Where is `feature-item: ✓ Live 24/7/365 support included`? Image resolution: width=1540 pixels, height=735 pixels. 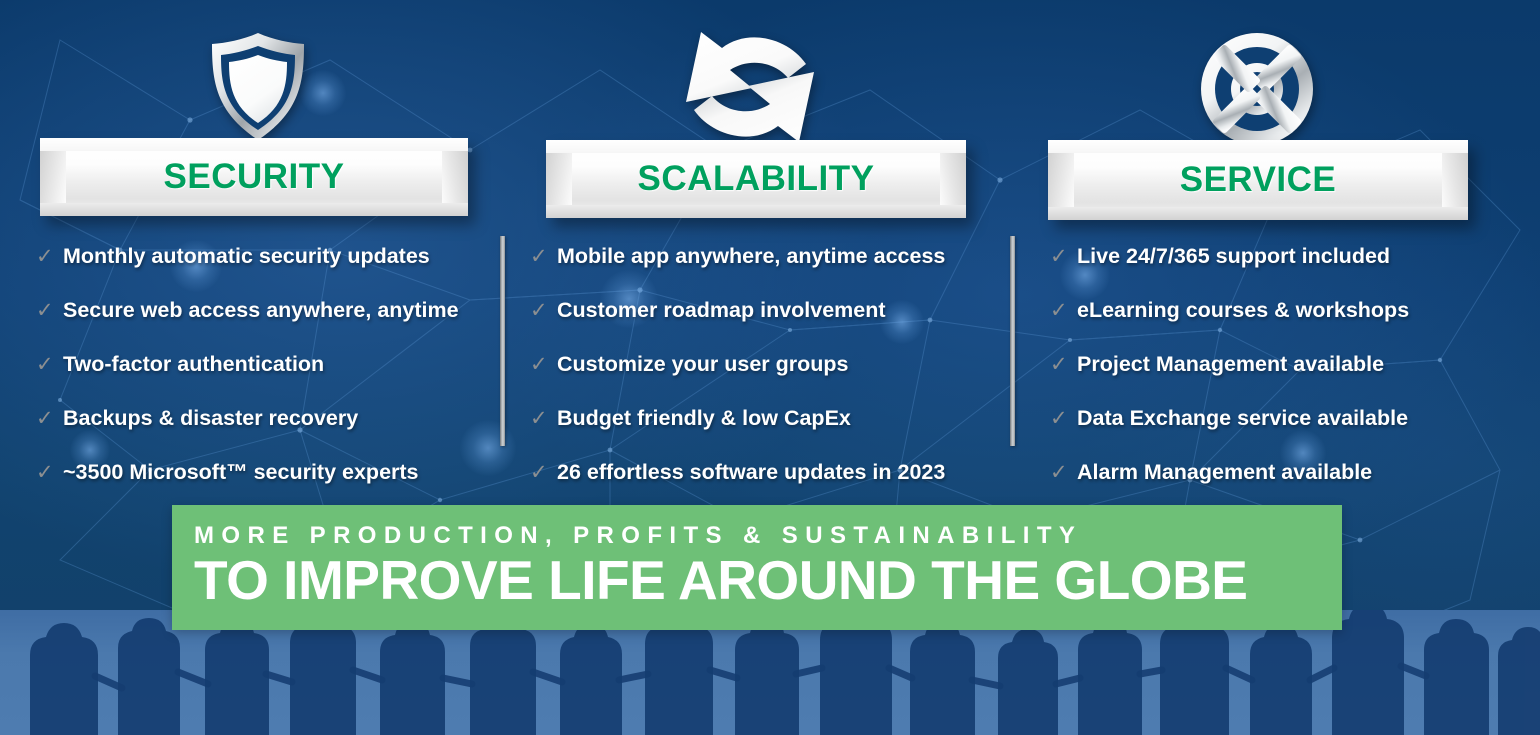
feature-item: ✓ Live 24/7/365 support included is located at coordinates (1280, 256).